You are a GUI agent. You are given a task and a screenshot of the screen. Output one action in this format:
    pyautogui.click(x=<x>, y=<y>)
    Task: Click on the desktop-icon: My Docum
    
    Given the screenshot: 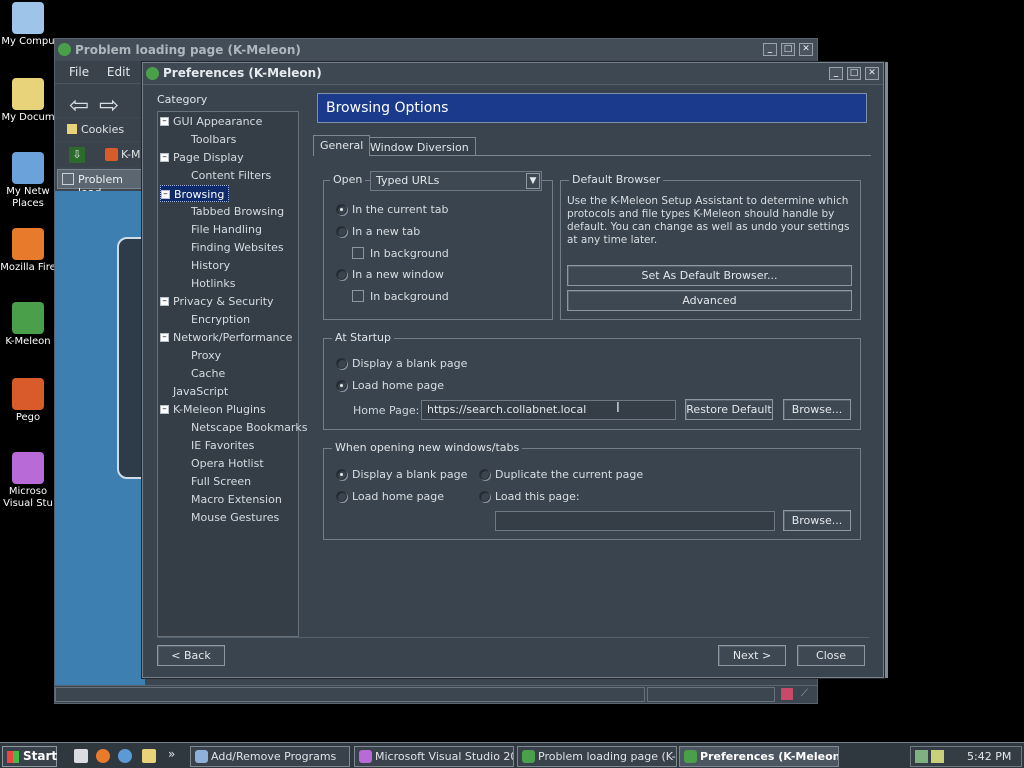 What is the action you would take?
    pyautogui.click(x=28, y=101)
    